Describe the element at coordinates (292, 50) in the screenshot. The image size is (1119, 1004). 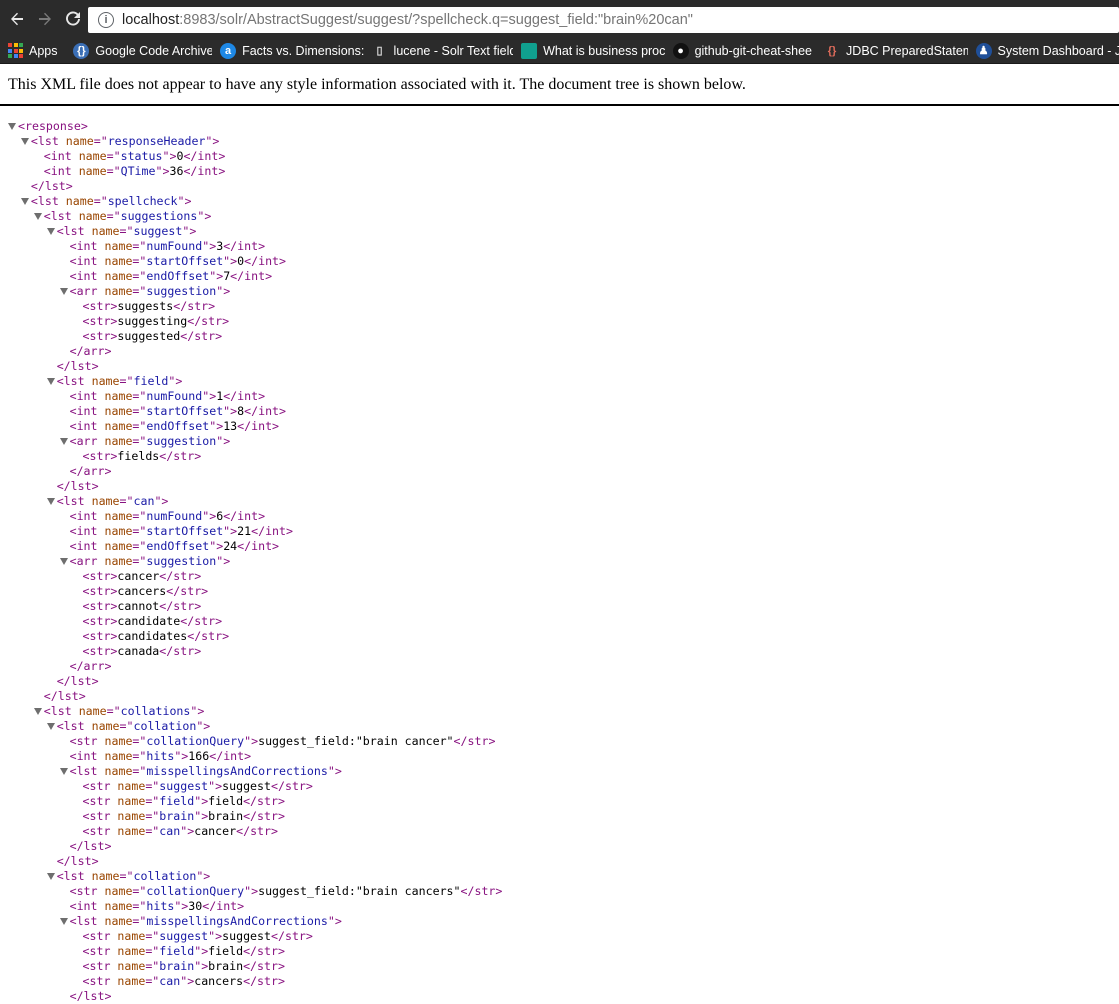
I see `bookmark-item: a Facts vs. Dimensions:` at that location.